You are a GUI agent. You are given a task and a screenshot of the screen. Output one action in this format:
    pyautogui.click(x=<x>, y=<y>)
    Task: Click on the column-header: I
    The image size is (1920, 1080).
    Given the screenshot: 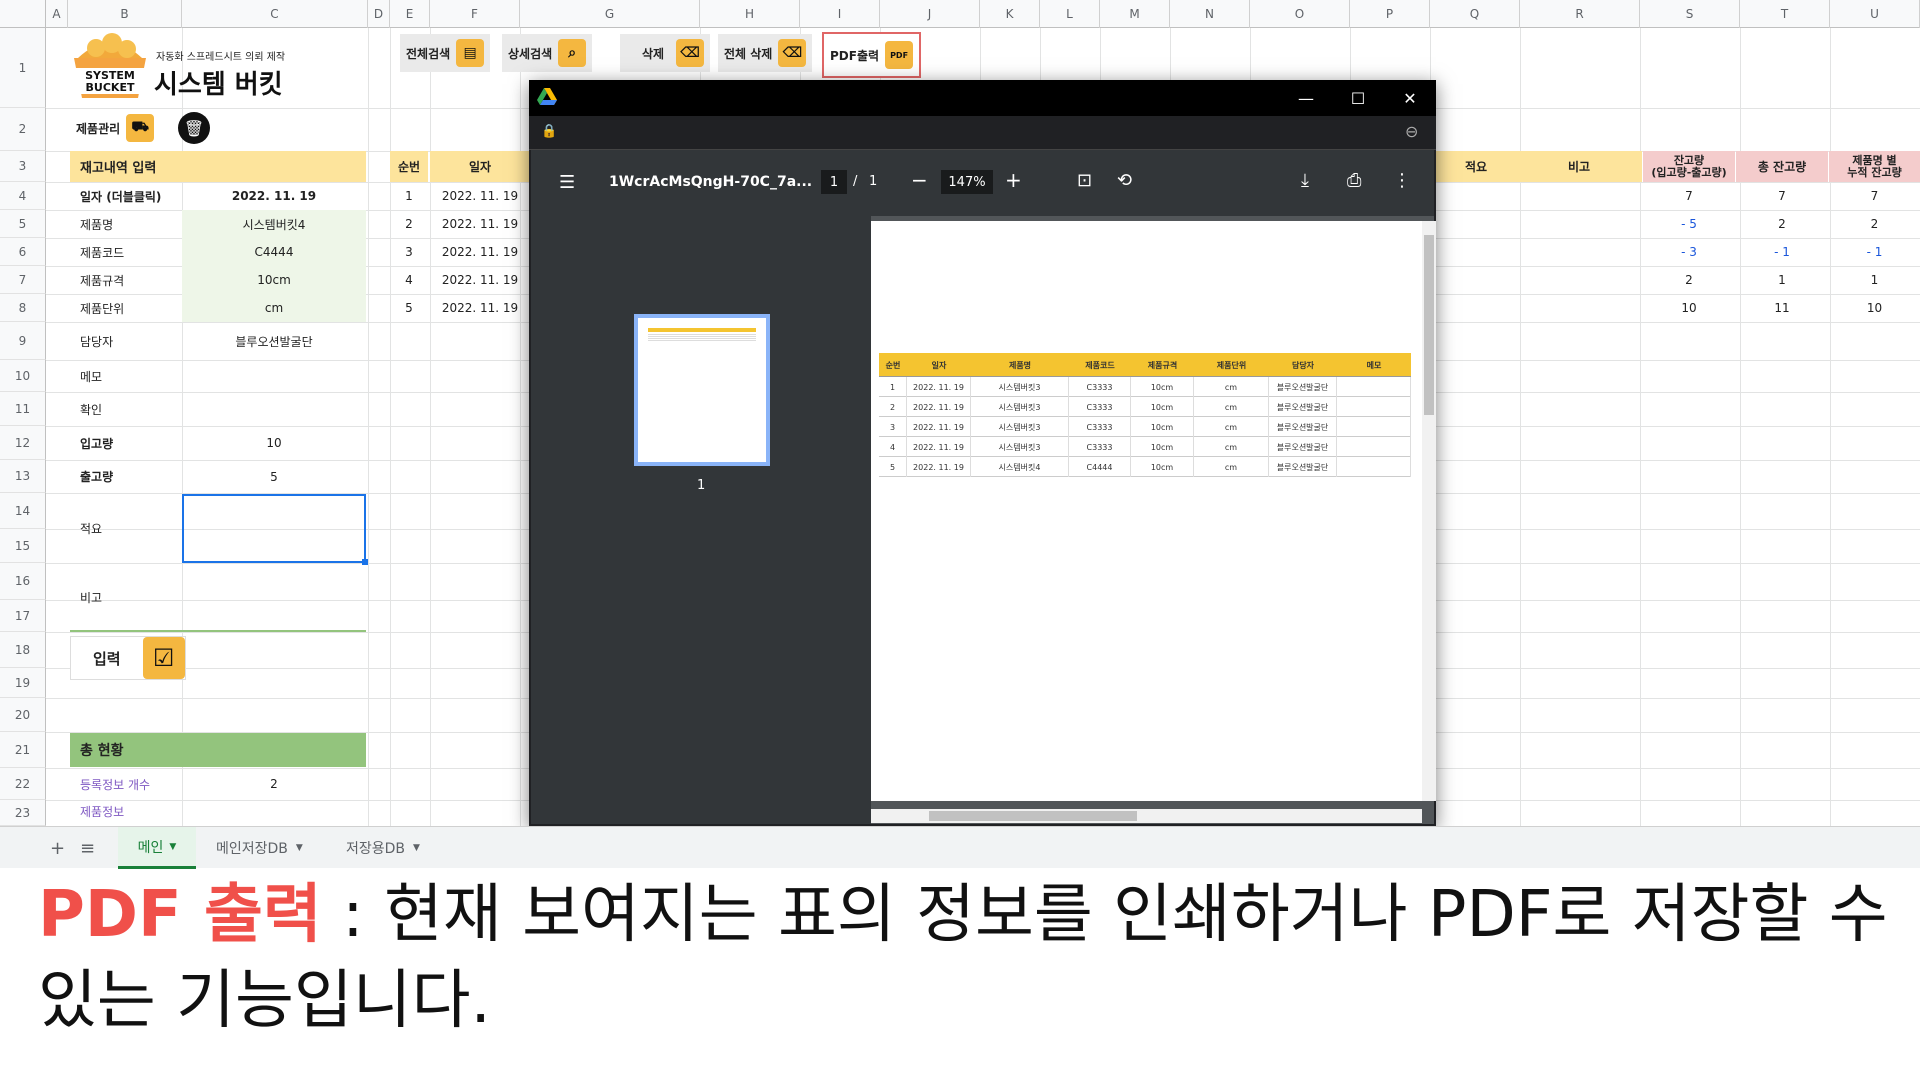 What is the action you would take?
    pyautogui.click(x=840, y=14)
    